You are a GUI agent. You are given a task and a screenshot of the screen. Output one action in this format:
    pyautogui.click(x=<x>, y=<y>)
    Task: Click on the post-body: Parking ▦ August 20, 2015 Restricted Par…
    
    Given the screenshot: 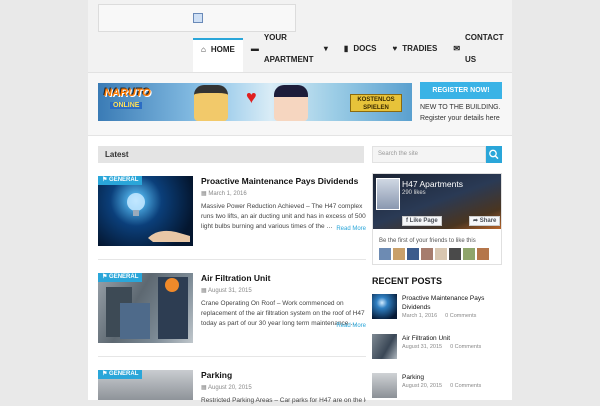 What is the action you would take?
    pyautogui.click(x=283, y=388)
    